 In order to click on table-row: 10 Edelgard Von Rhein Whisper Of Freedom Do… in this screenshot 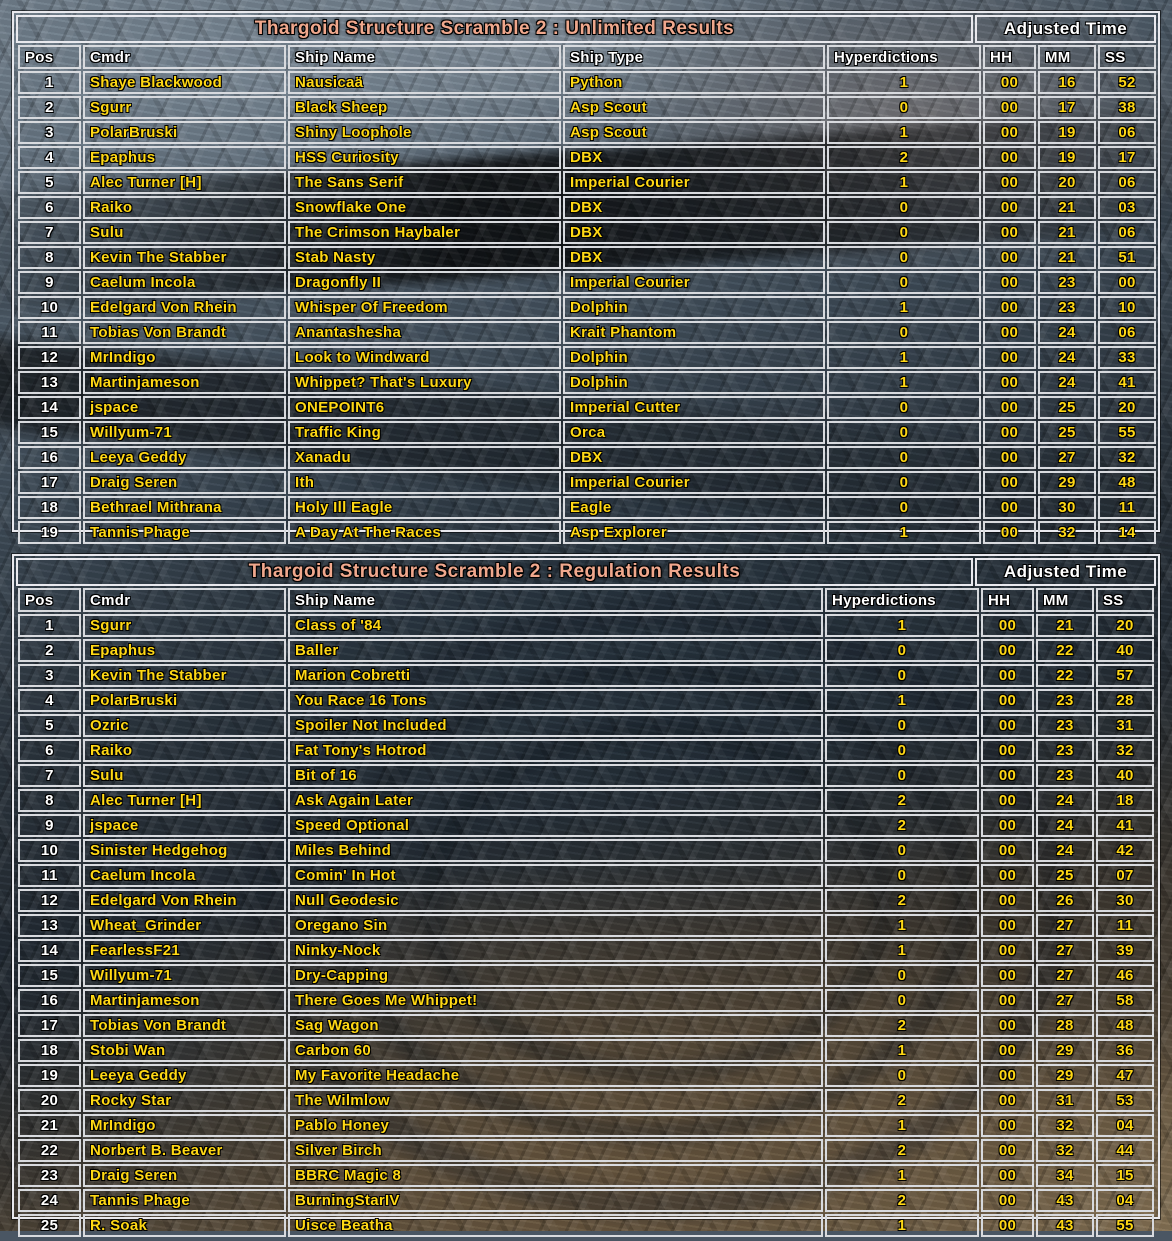, I will do `click(587, 307)`.